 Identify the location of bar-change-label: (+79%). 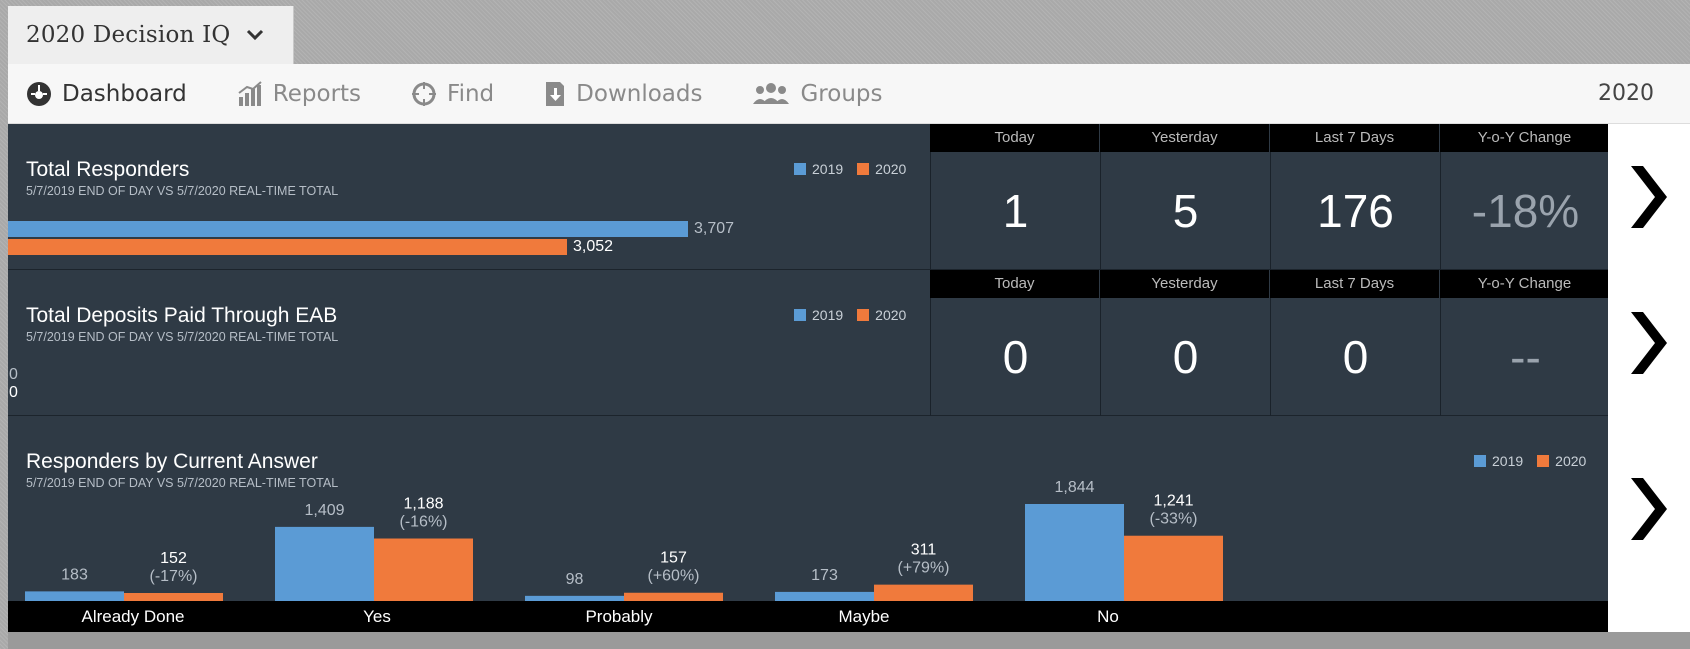
(923, 568).